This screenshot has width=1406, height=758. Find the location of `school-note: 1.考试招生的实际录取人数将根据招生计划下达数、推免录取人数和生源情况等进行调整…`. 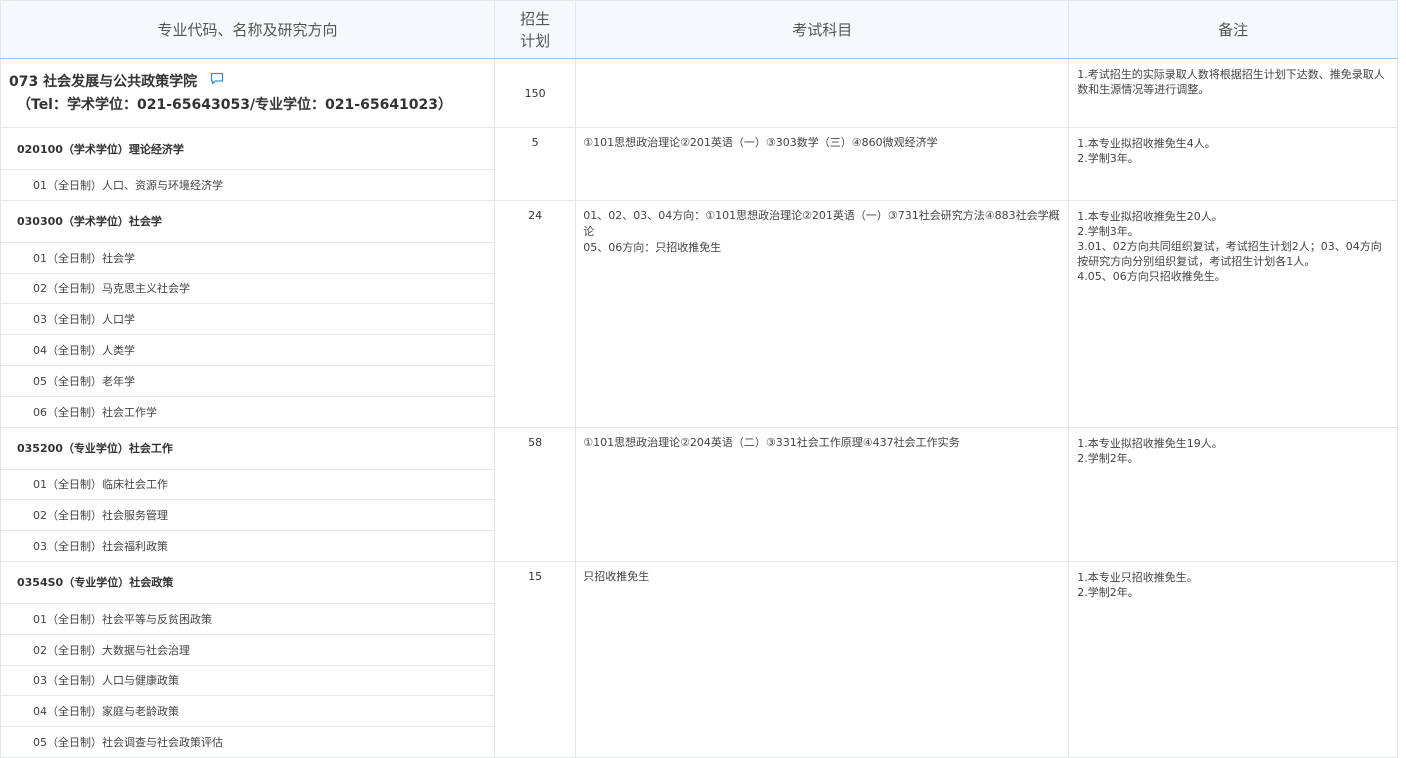

school-note: 1.考试招生的实际录取人数将根据招生计划下达数、推免录取人数和生源情况等进行调整… is located at coordinates (1233, 93).